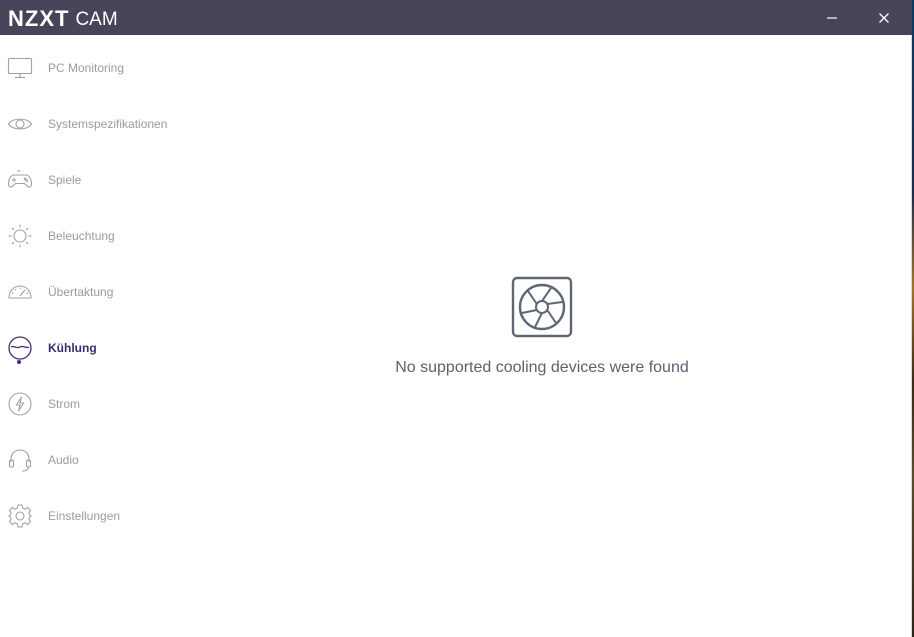 The width and height of the screenshot is (914, 637). What do you see at coordinates (20, 236) in the screenshot?
I see `sun-icon` at bounding box center [20, 236].